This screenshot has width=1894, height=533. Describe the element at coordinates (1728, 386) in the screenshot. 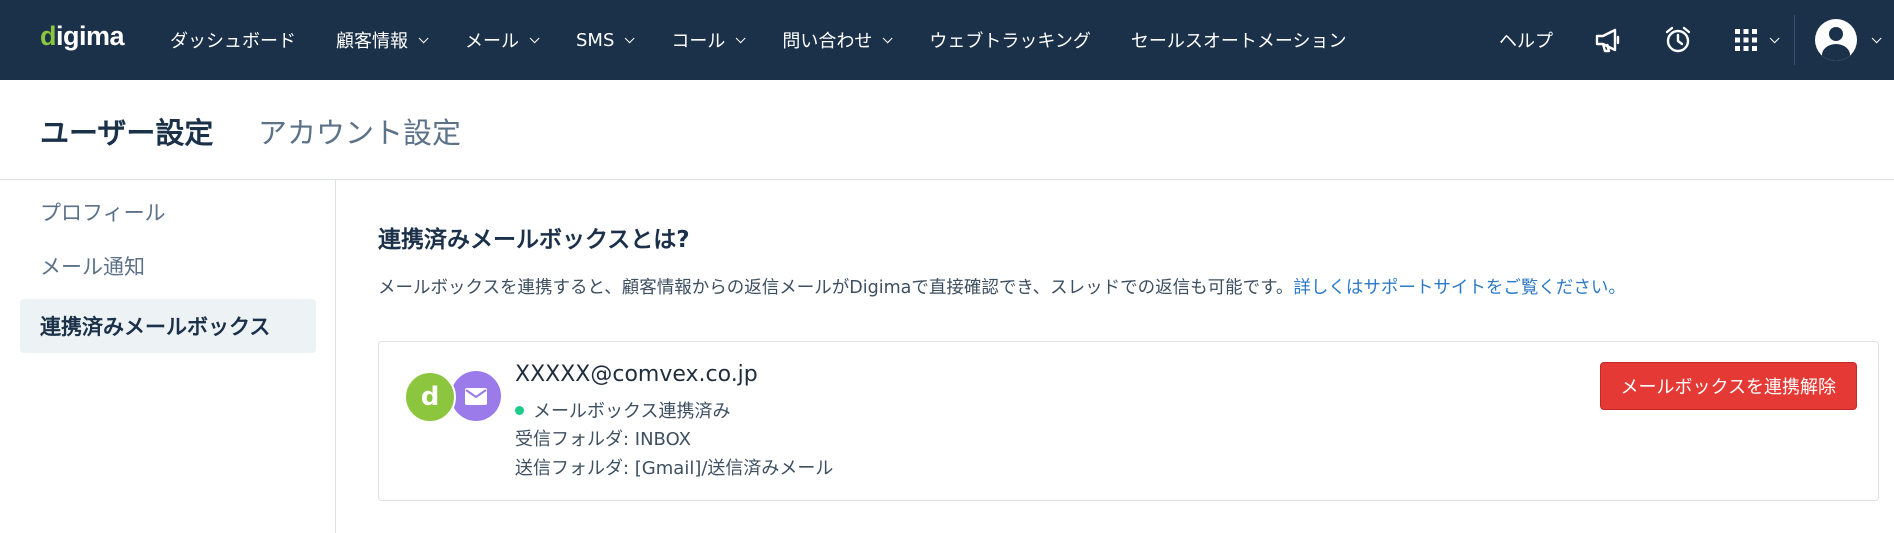

I see `disconnect-mailbox-button: メールボックスを連携解除` at that location.